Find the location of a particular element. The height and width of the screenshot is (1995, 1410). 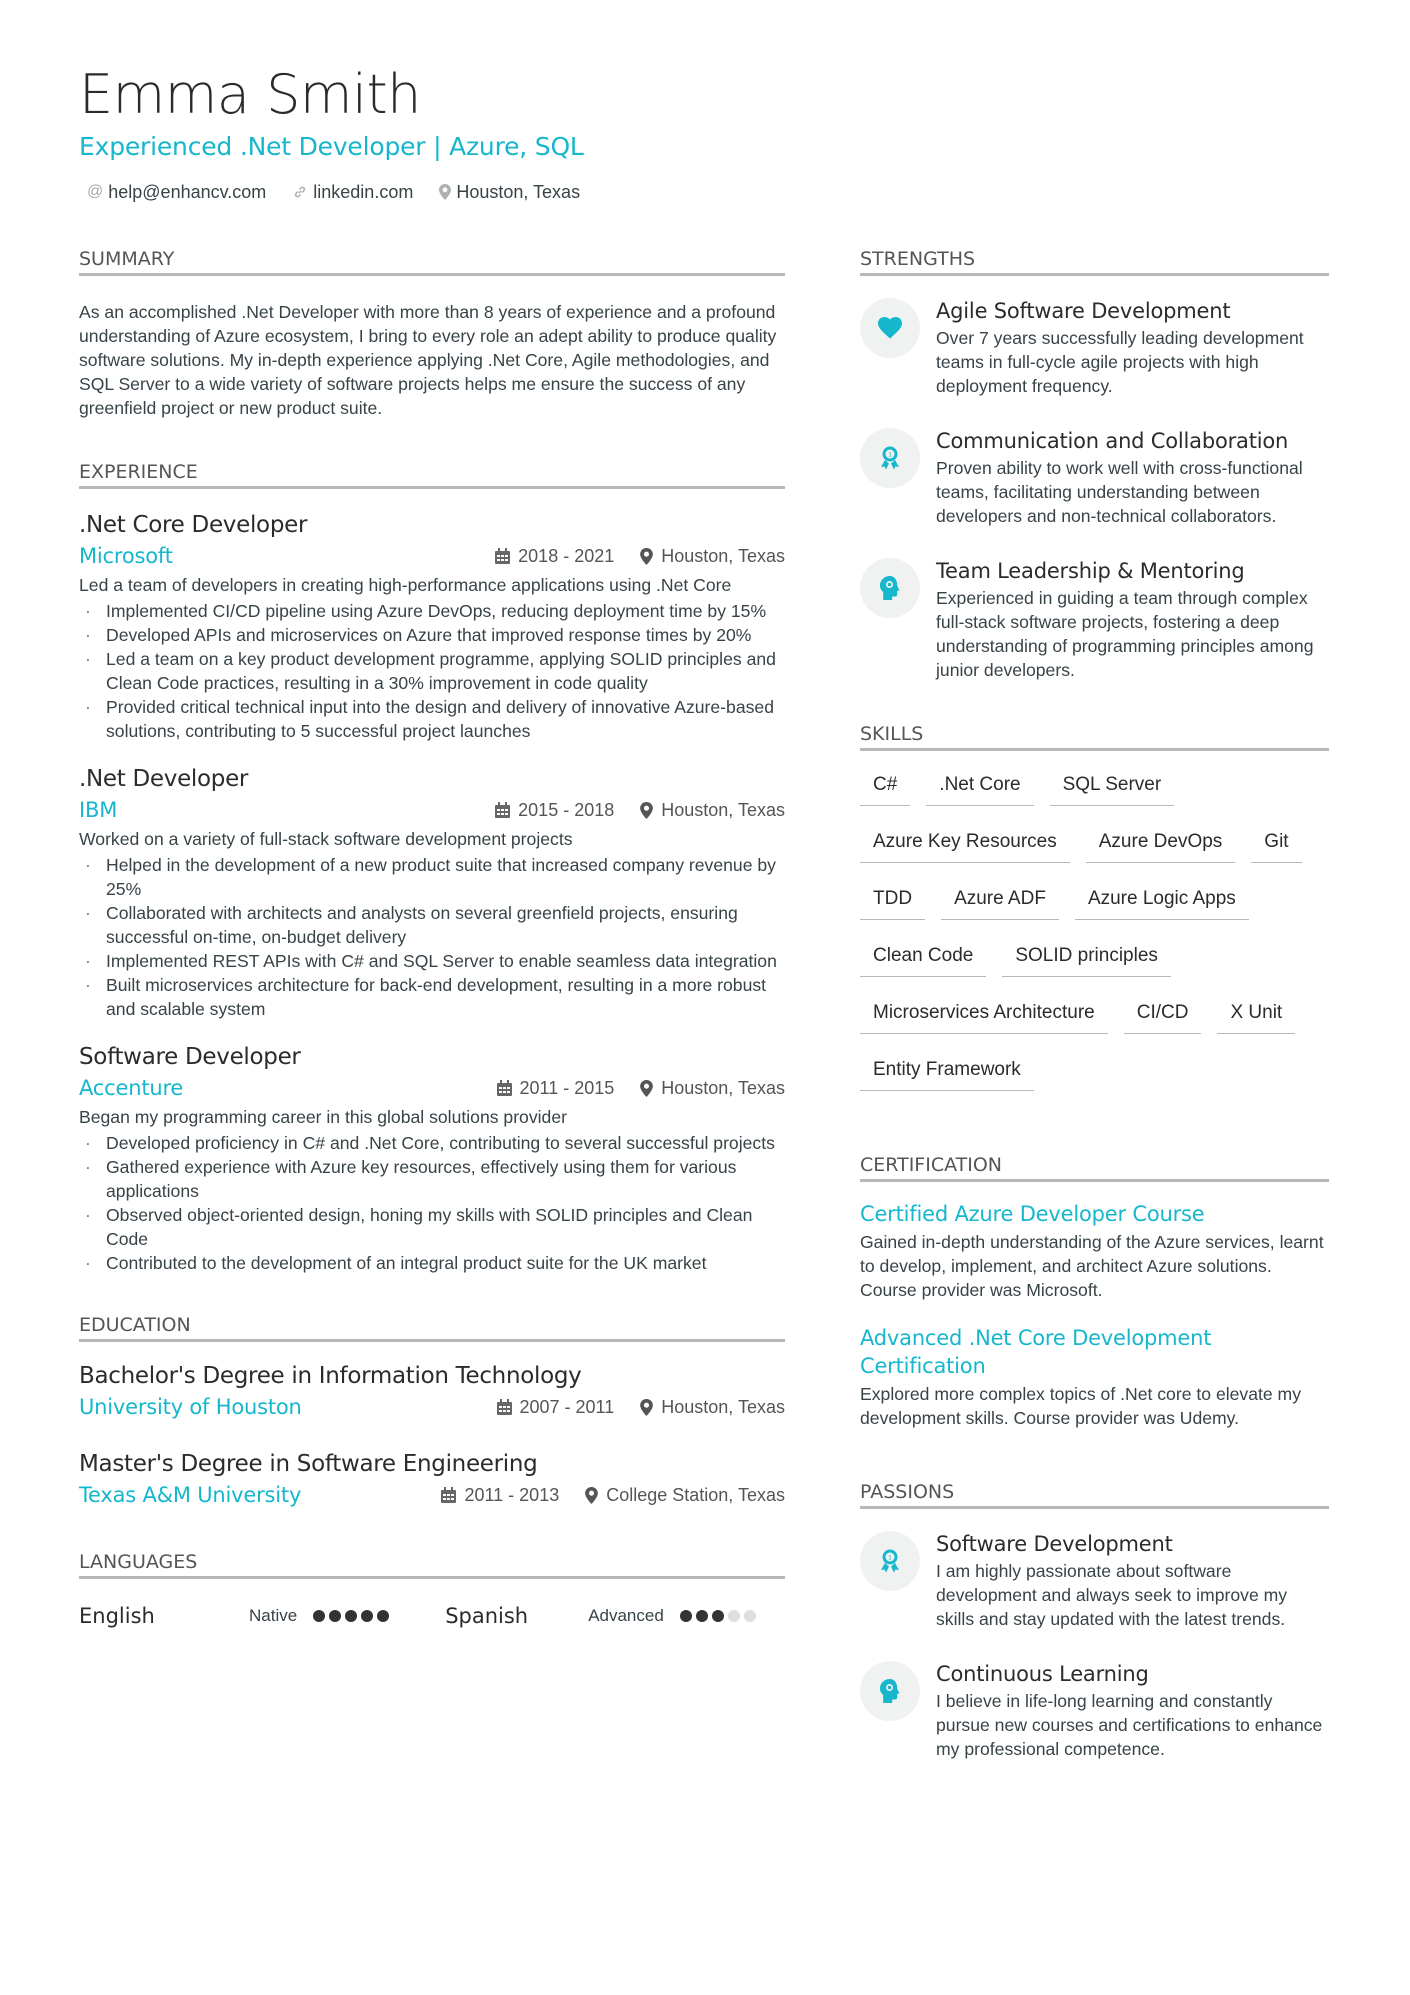

contact-linkedin-text: linkedin.com is located at coordinates (363, 192).